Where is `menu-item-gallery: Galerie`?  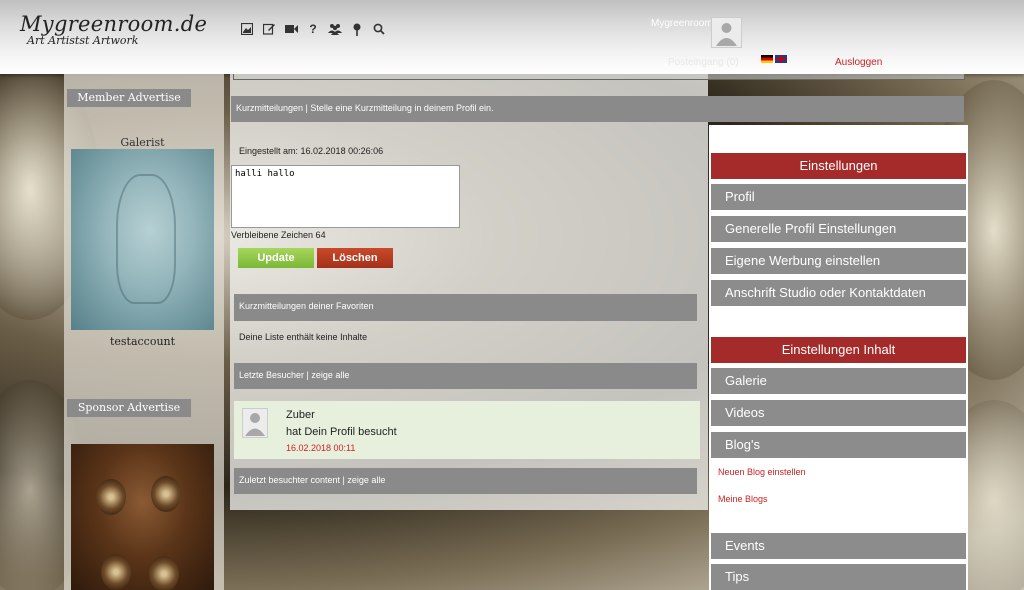
menu-item-gallery: Galerie is located at coordinates (838, 381).